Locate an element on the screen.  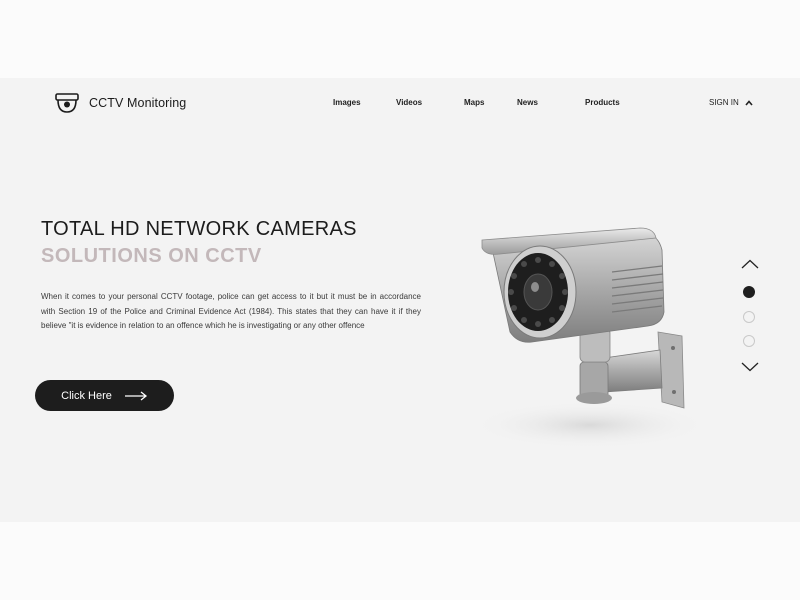
nav-label: News is located at coordinates (527, 102).